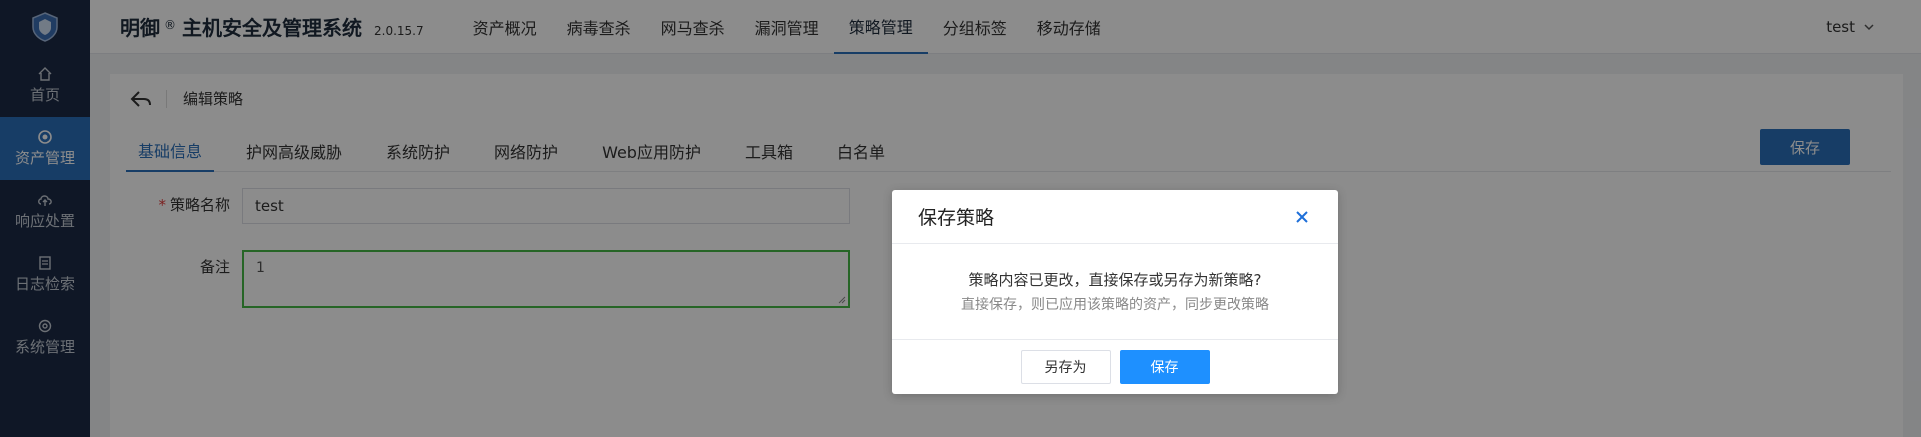 This screenshot has height=437, width=1921. Describe the element at coordinates (1115, 367) in the screenshot. I see `dialog-footer: 另存为 保存` at that location.